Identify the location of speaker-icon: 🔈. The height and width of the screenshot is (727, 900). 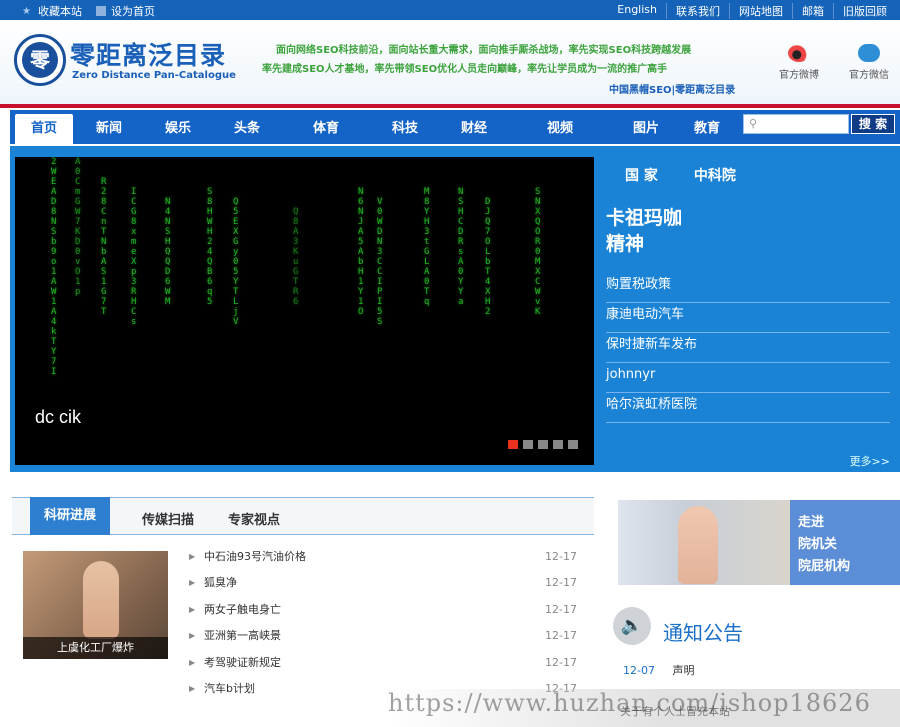
(632, 626).